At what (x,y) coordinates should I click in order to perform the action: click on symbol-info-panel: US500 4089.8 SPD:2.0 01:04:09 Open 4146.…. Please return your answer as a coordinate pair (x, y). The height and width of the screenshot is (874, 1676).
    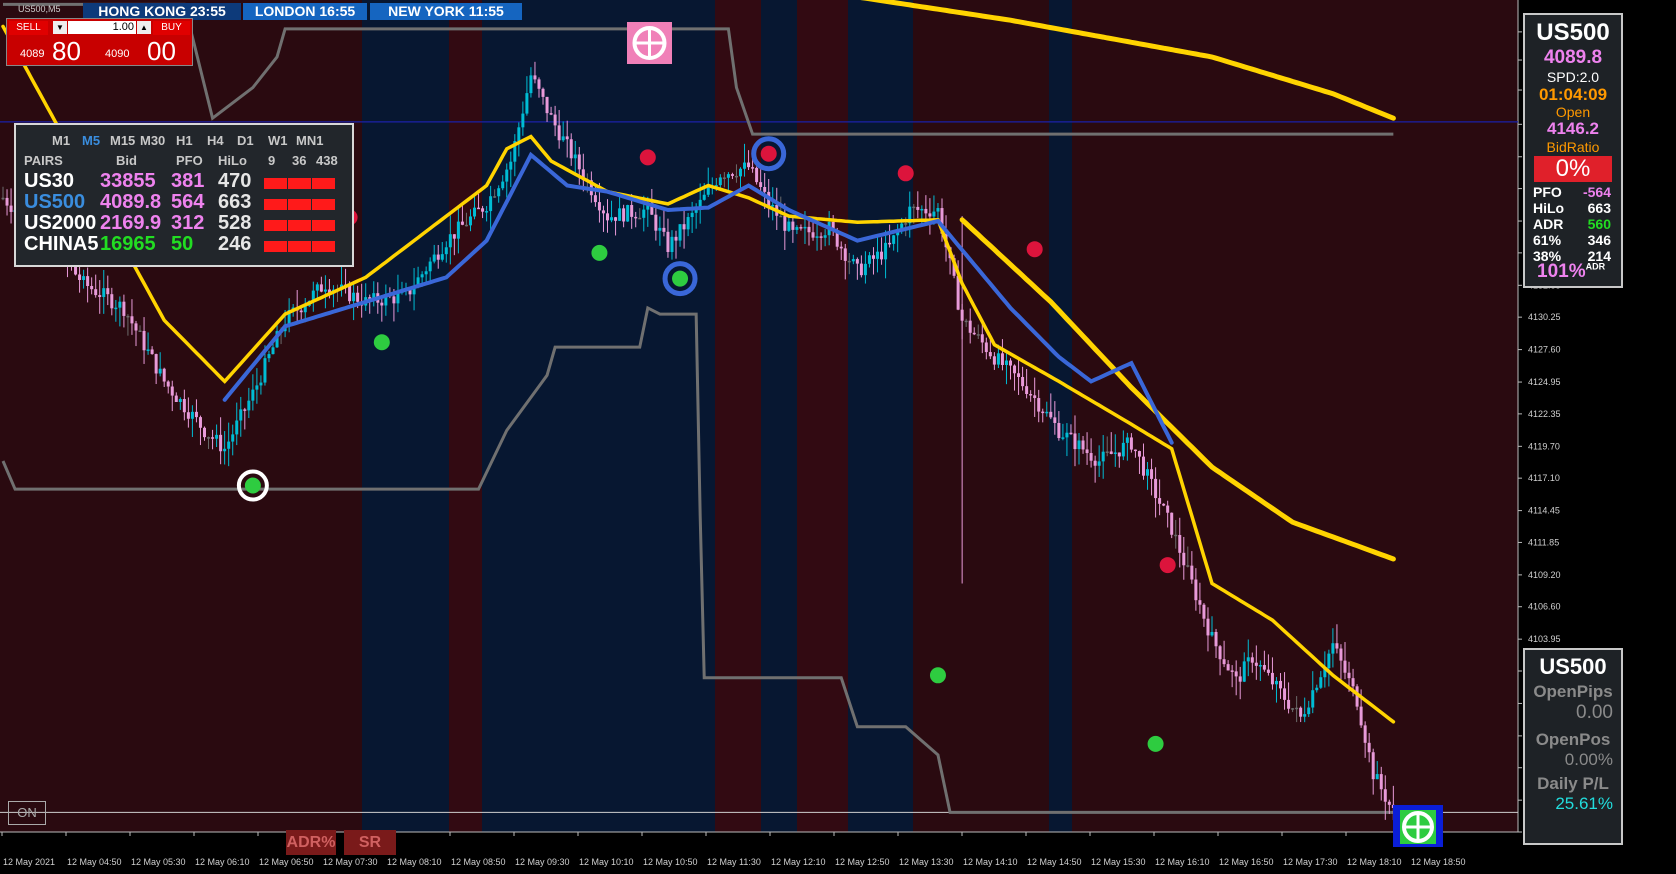
    Looking at the image, I should click on (1573, 150).